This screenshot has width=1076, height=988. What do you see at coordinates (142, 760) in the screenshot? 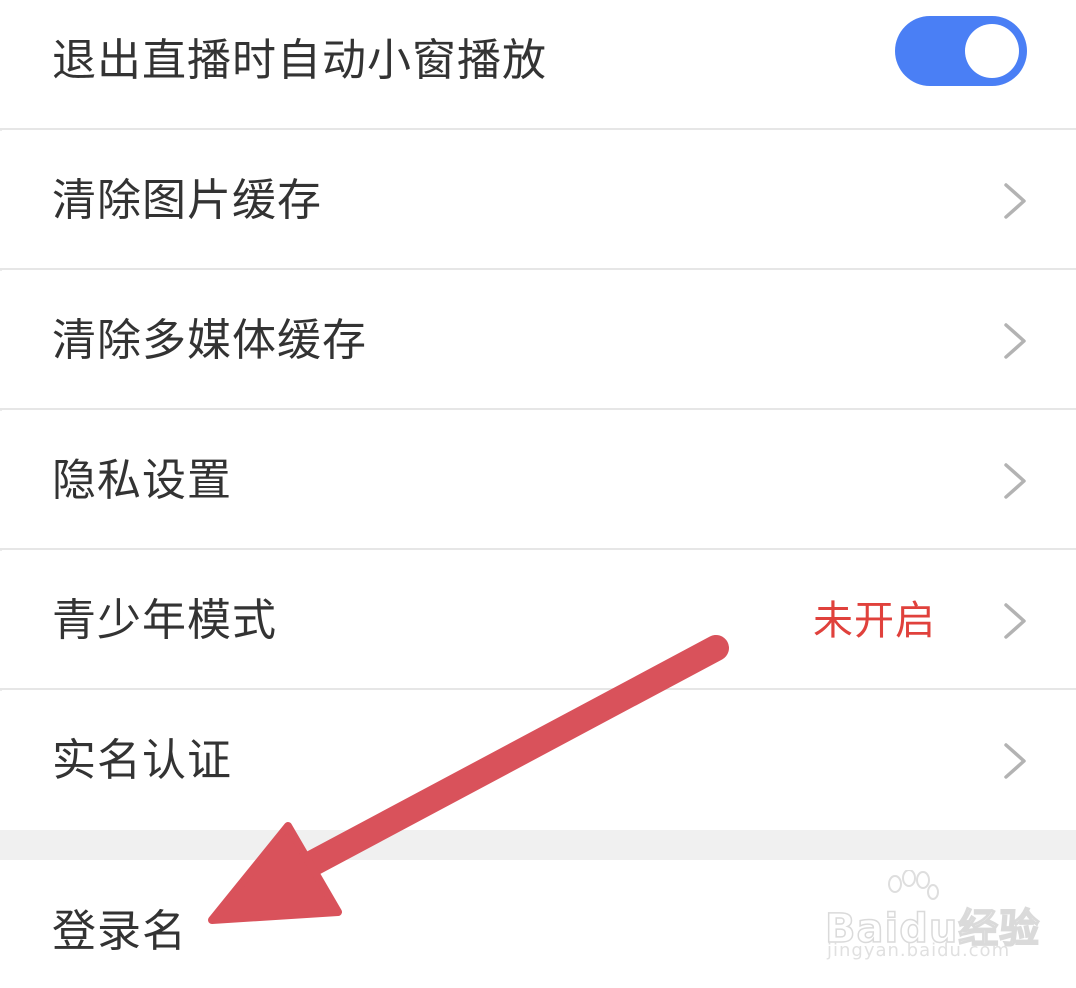
I see `setting-label: 实名认证` at bounding box center [142, 760].